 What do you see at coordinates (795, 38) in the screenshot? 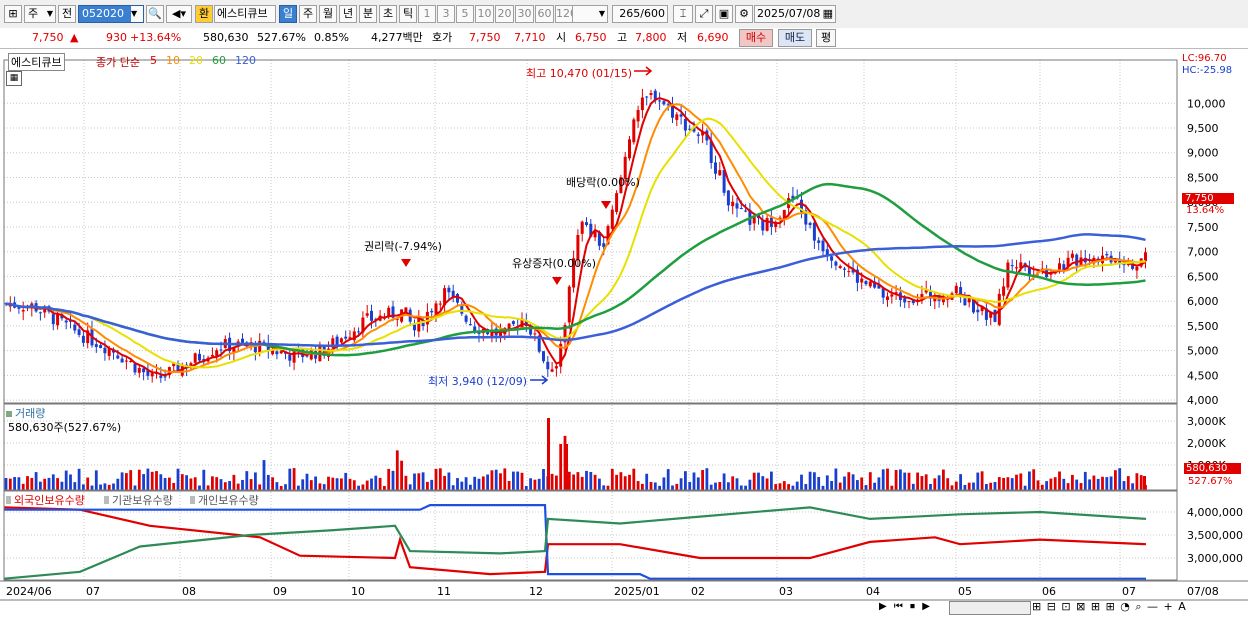
I see `sell-button: 매도` at bounding box center [795, 38].